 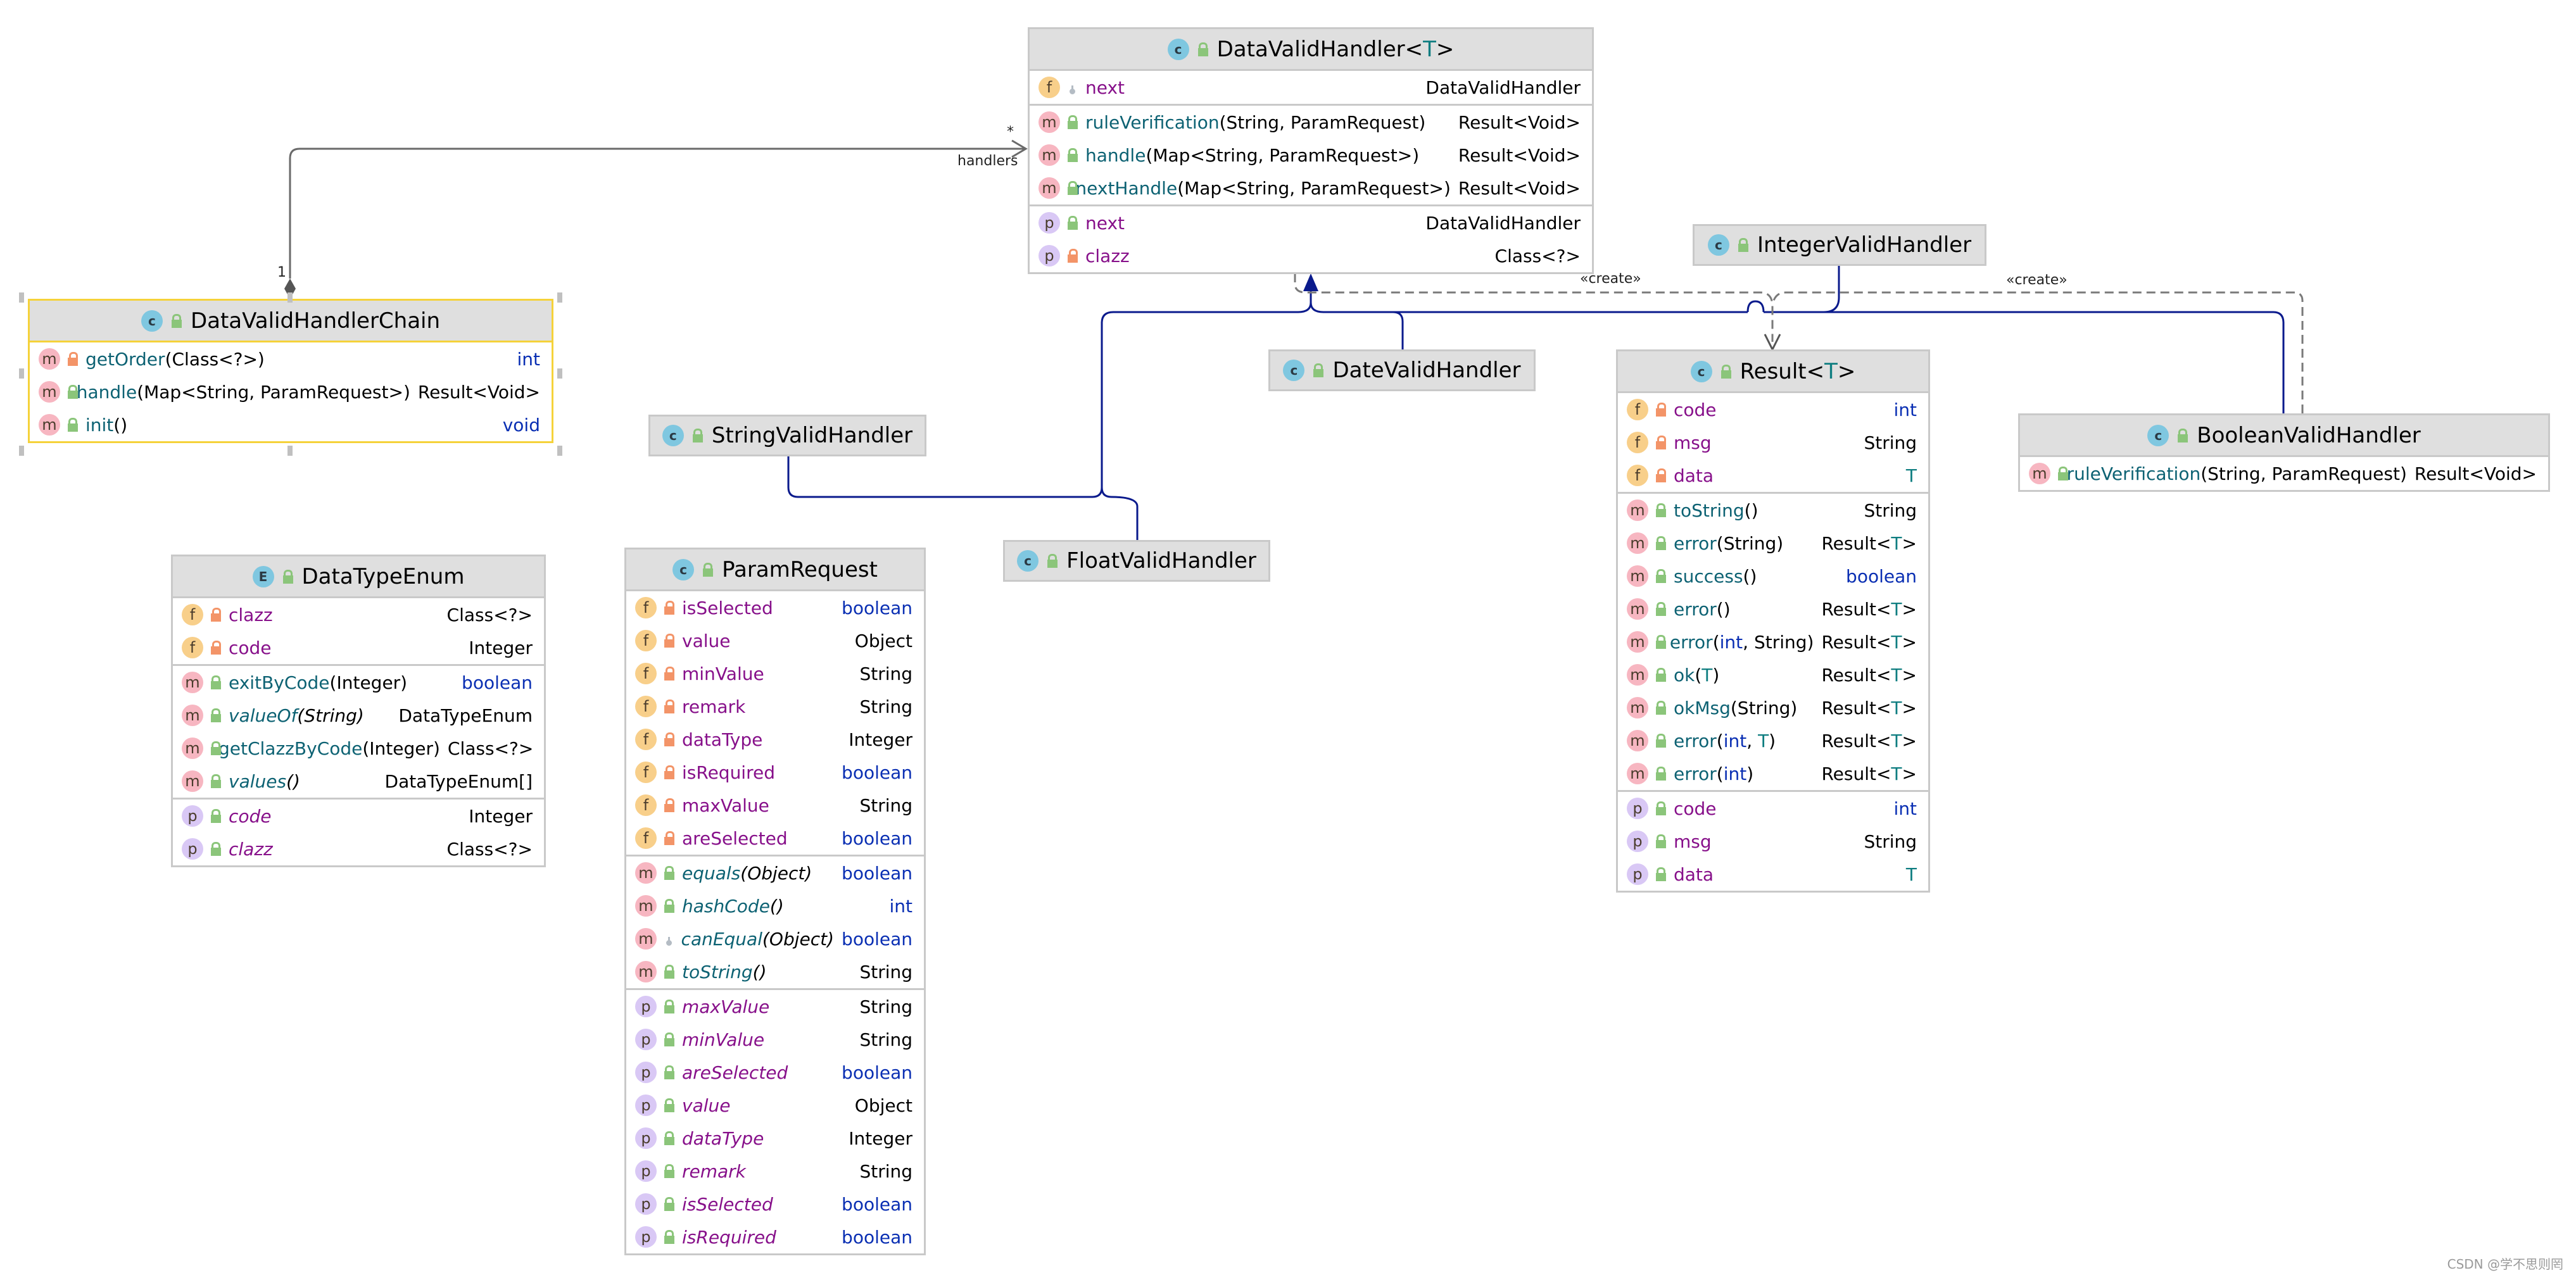 What do you see at coordinates (1773, 773) in the screenshot?
I see `methods-row: m error(int) Result<T>` at bounding box center [1773, 773].